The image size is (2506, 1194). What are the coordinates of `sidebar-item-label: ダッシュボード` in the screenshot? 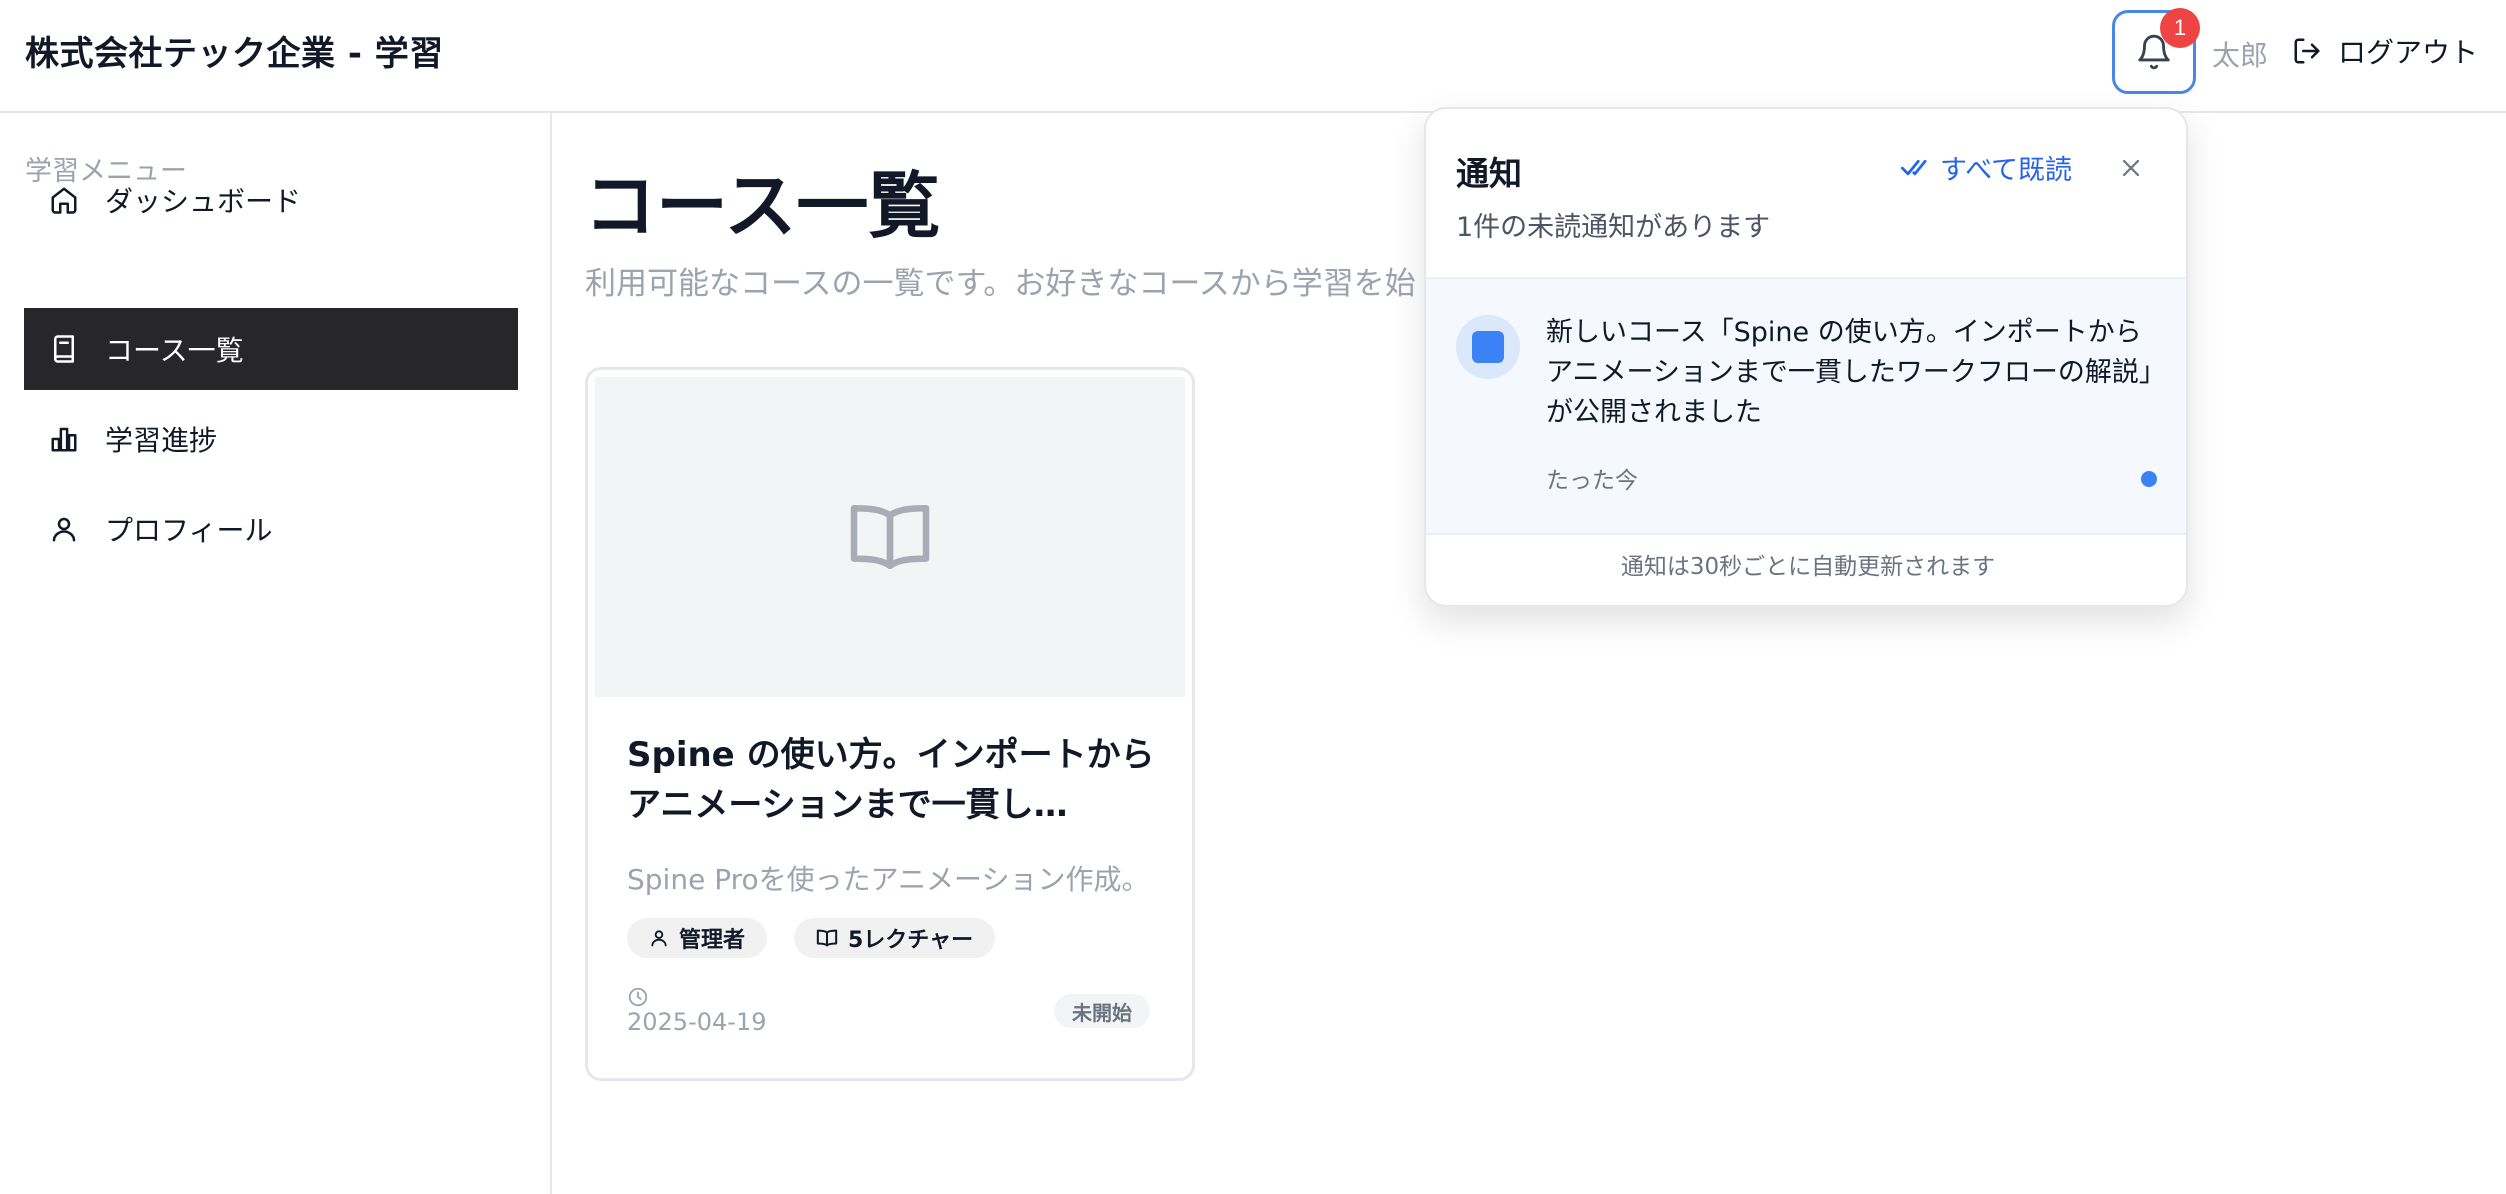 It's located at (203, 201).